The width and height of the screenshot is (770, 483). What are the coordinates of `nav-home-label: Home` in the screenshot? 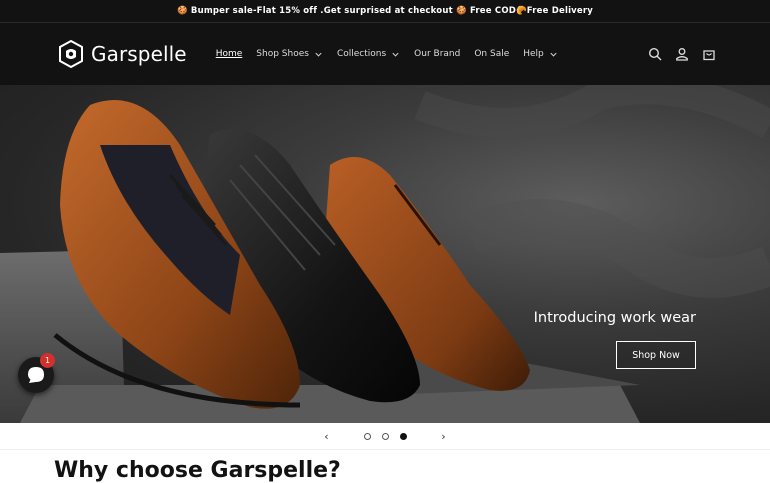 It's located at (229, 54).